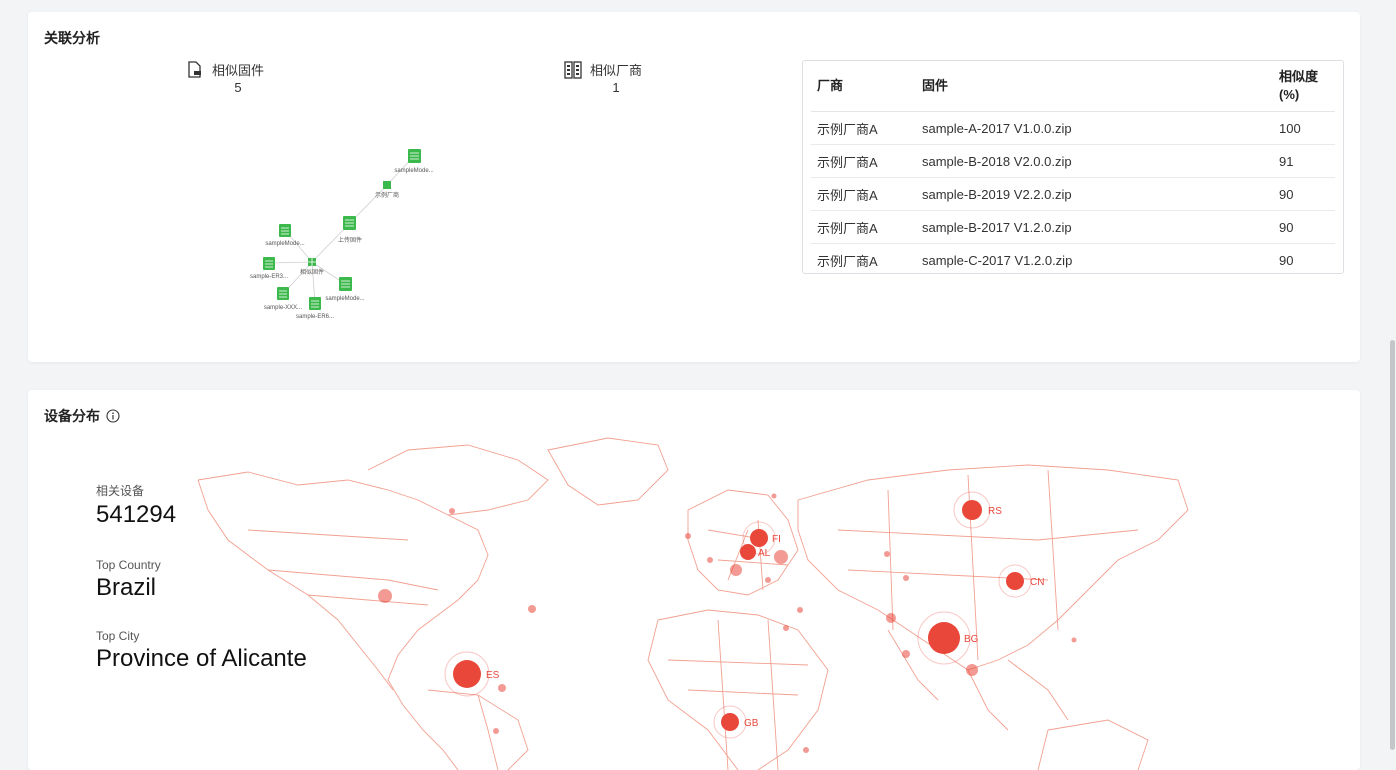 Image resolution: width=1396 pixels, height=770 pixels. I want to click on similar-vendor-label: 相似厂商, so click(616, 70).